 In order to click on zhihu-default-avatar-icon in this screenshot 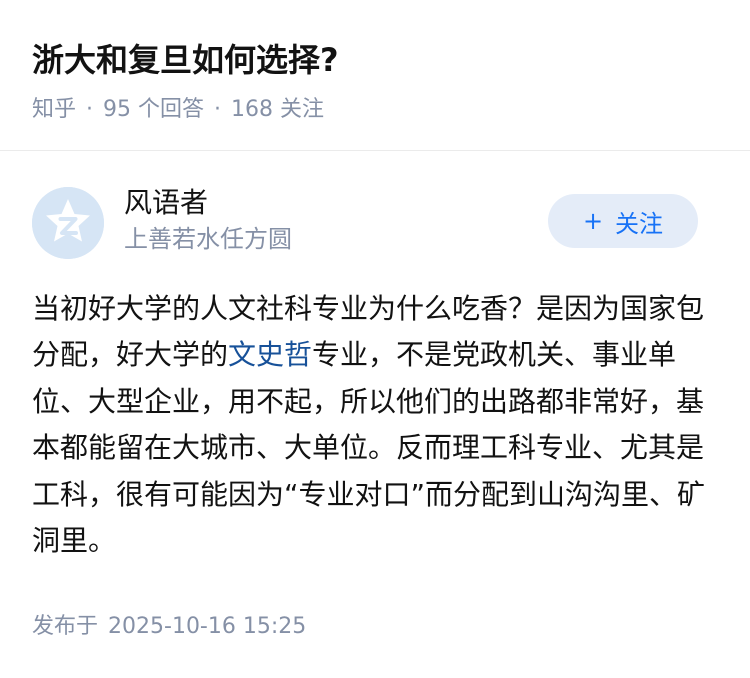, I will do `click(68, 223)`.